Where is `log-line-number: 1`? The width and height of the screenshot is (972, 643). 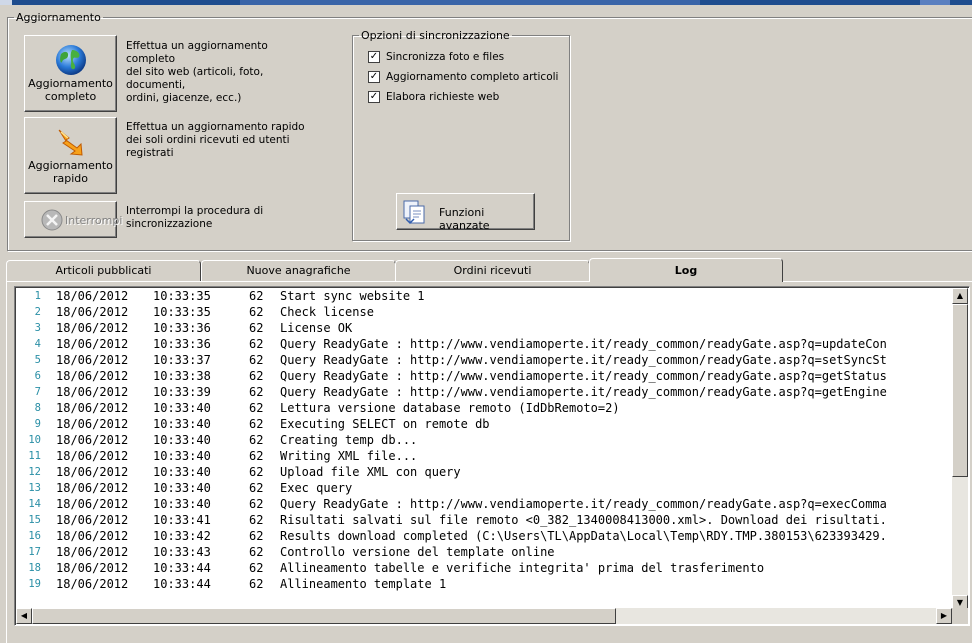 log-line-number: 1 is located at coordinates (37, 296).